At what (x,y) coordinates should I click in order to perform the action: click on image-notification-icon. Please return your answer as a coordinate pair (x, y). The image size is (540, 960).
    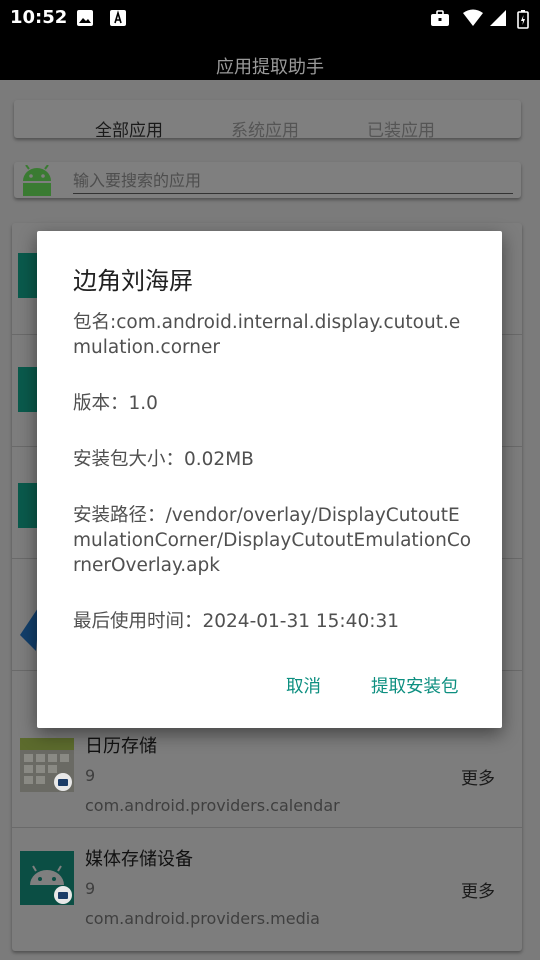
    Looking at the image, I should click on (85, 18).